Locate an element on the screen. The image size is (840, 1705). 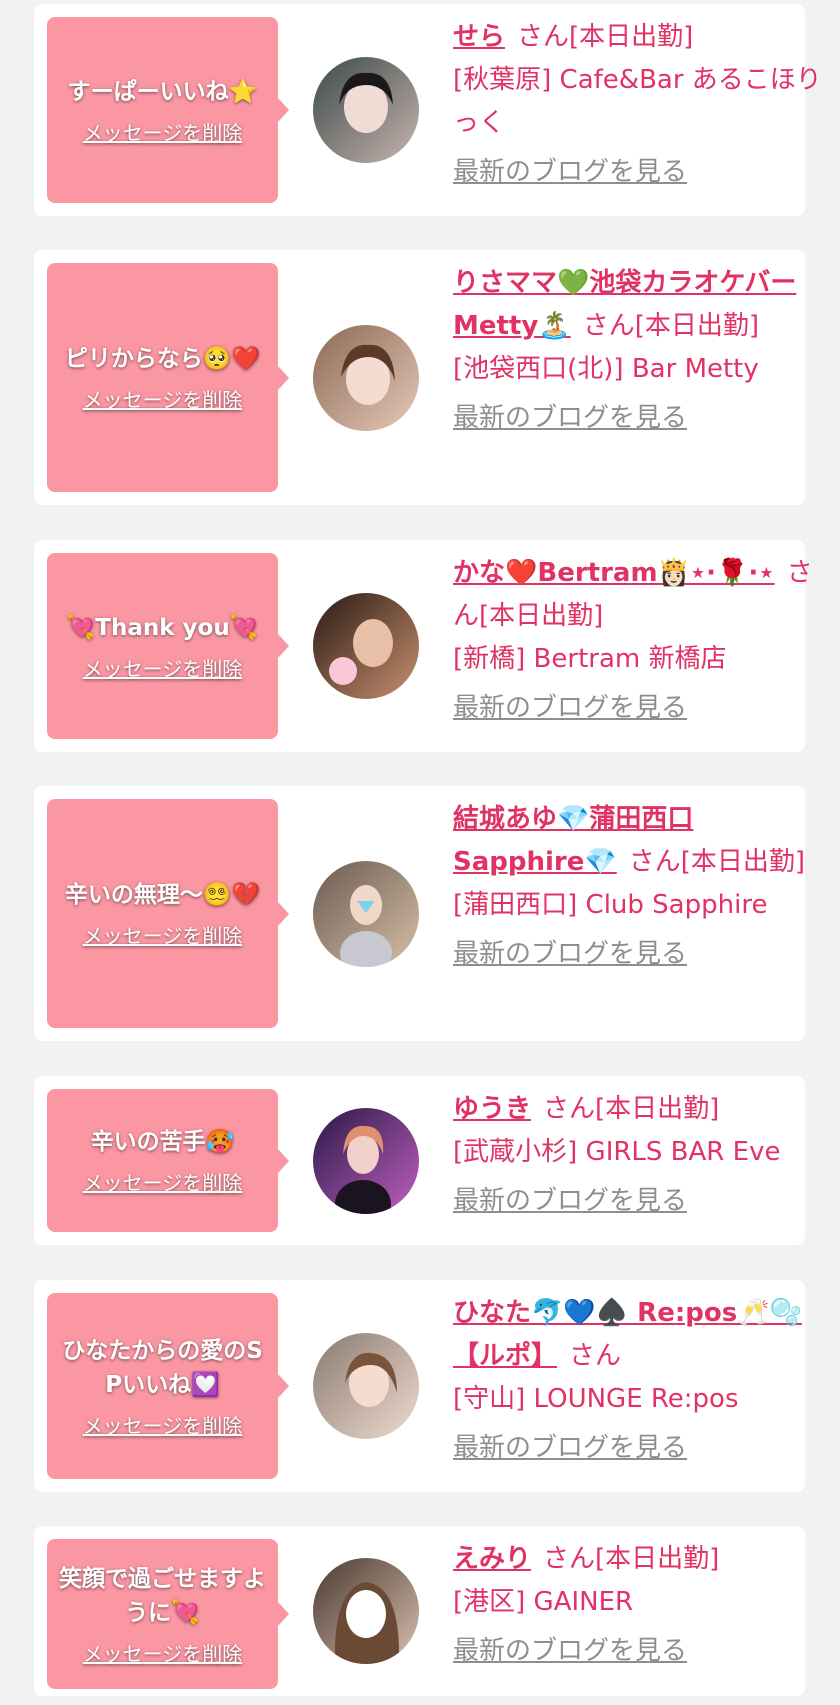
cast-name-link: えみり is located at coordinates (492, 1559).